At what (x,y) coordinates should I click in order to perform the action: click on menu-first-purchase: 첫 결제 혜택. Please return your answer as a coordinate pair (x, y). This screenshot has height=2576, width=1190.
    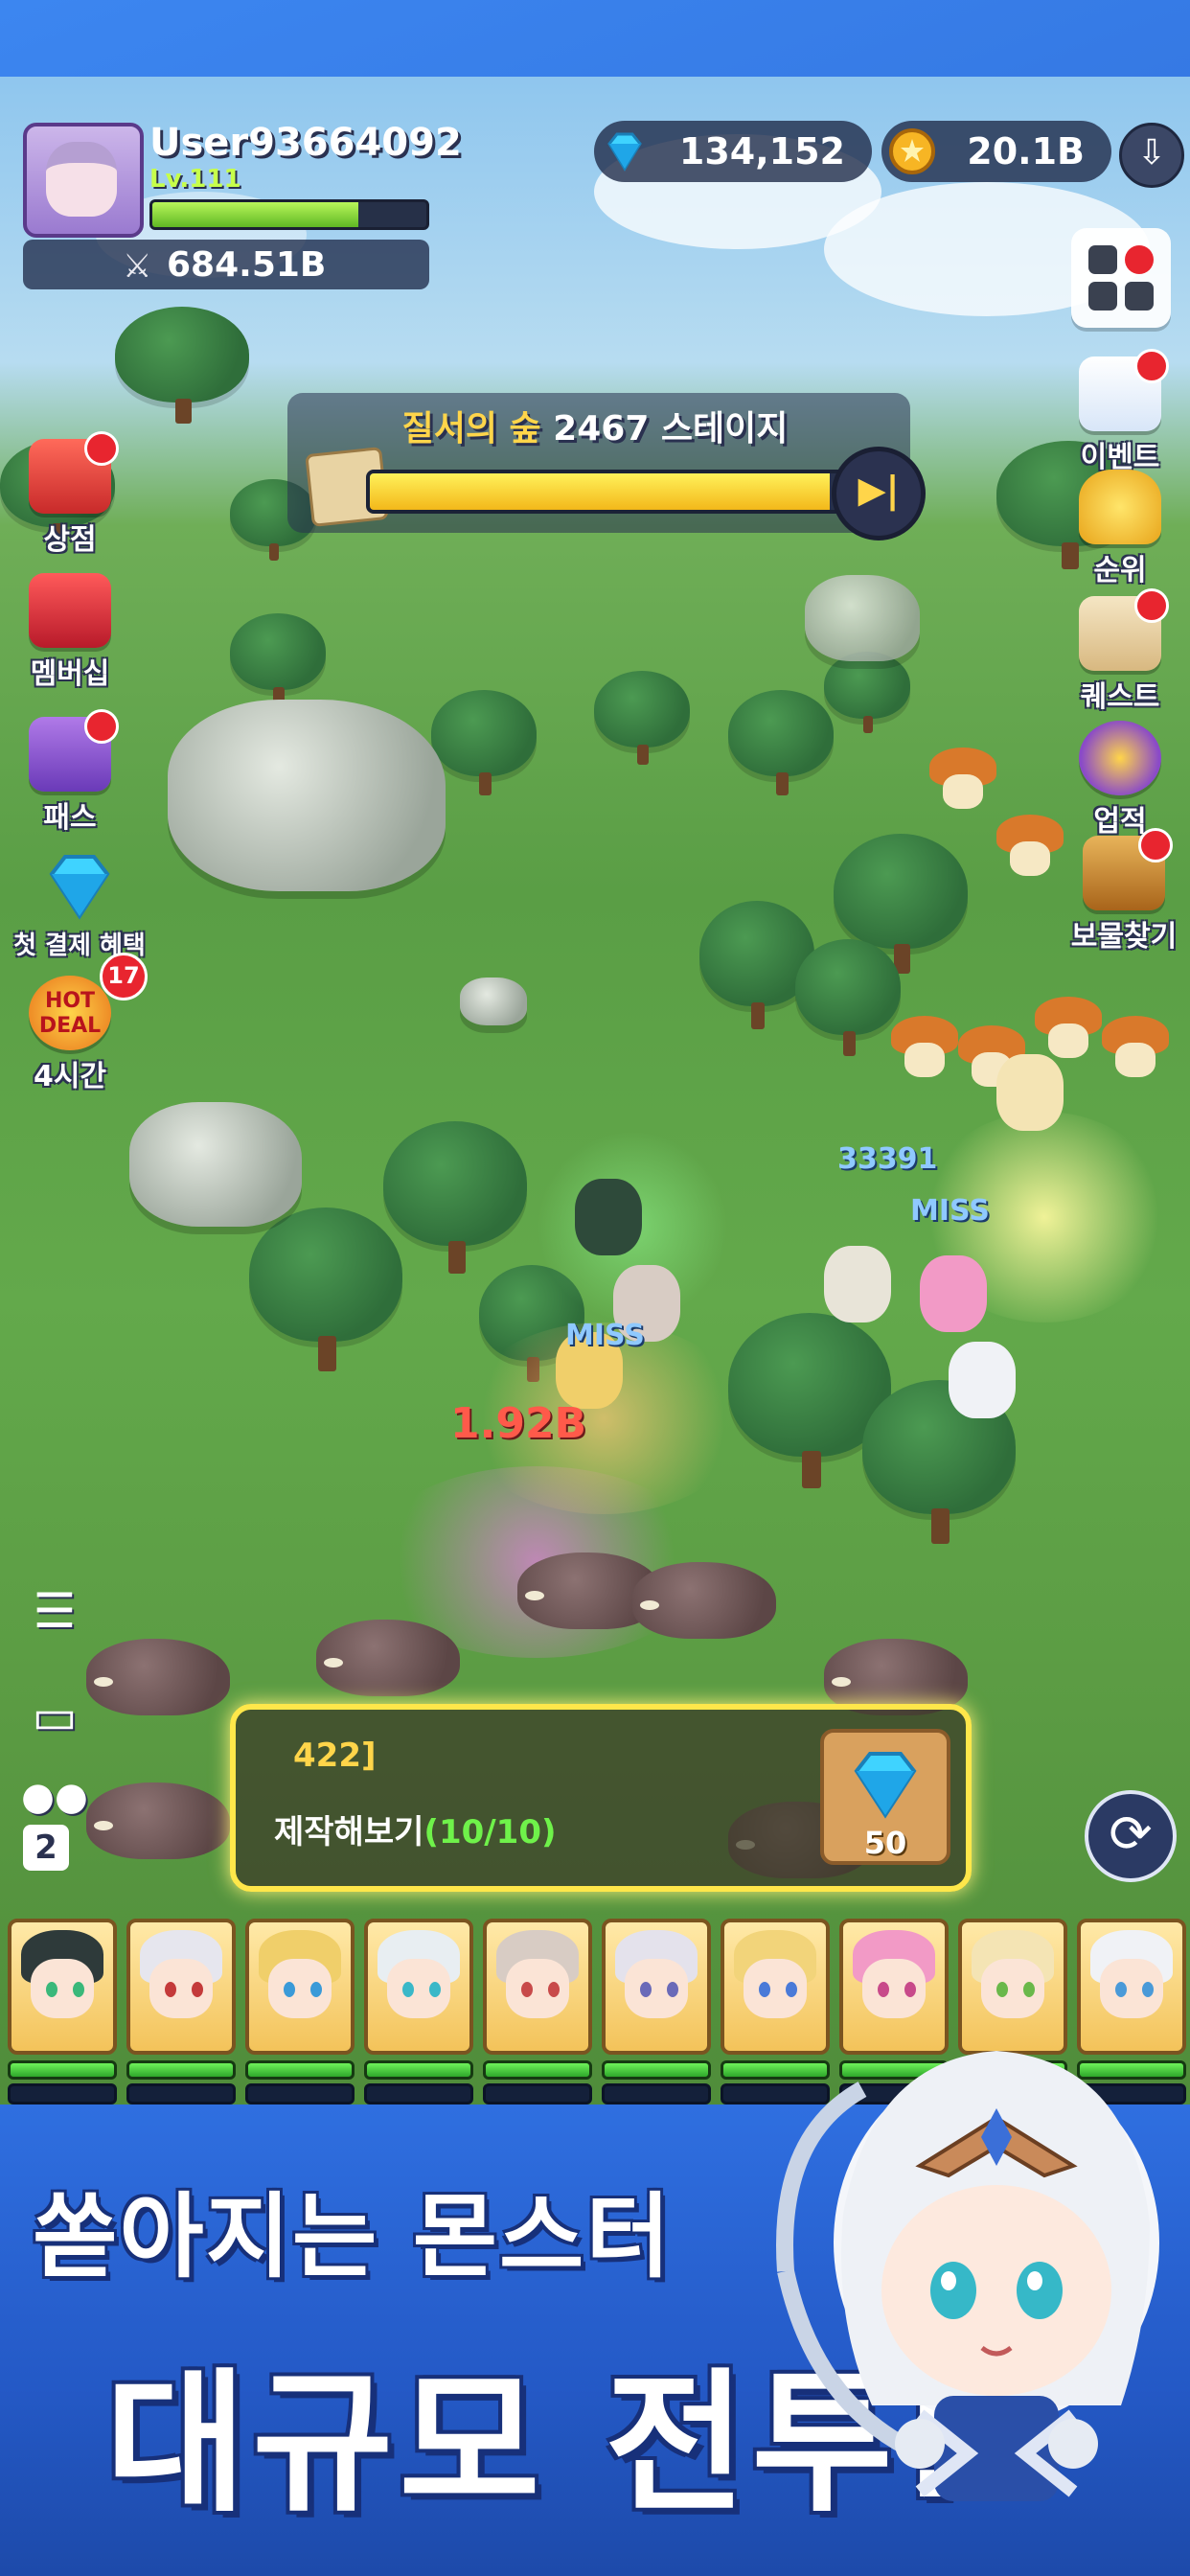
    Looking at the image, I should click on (80, 905).